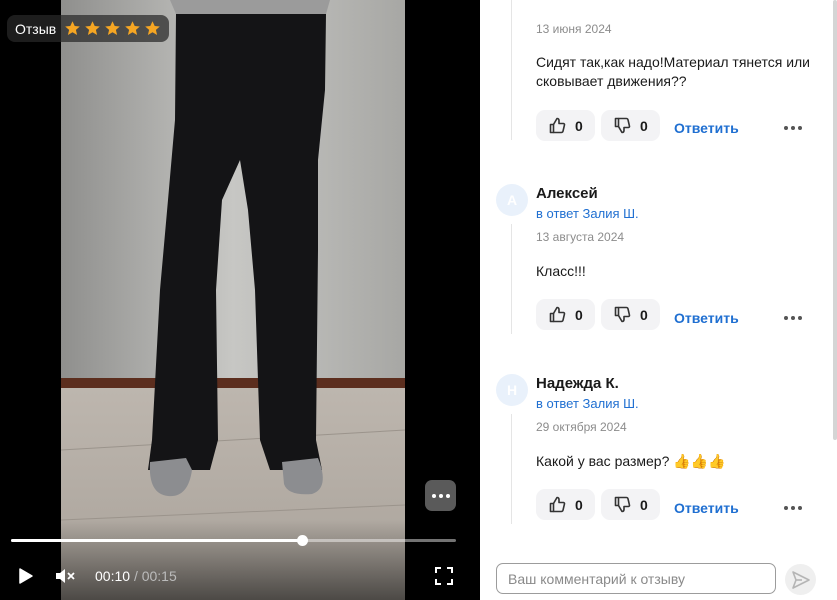 This screenshot has height=600, width=837. Describe the element at coordinates (567, 193) in the screenshot. I see `comment-author: Алексей` at that location.